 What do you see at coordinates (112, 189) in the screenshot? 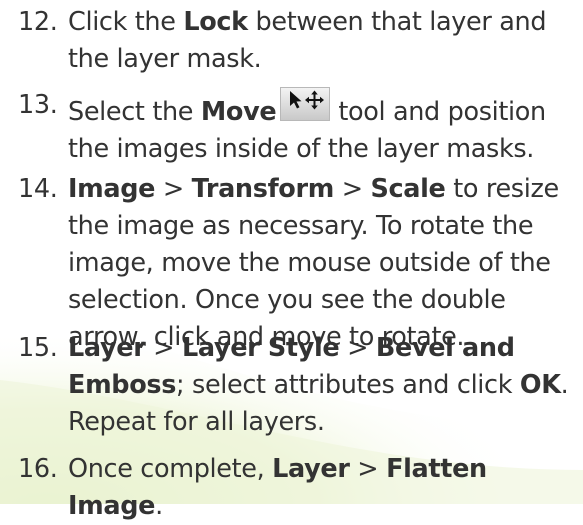
I see `menu-image: Image` at bounding box center [112, 189].